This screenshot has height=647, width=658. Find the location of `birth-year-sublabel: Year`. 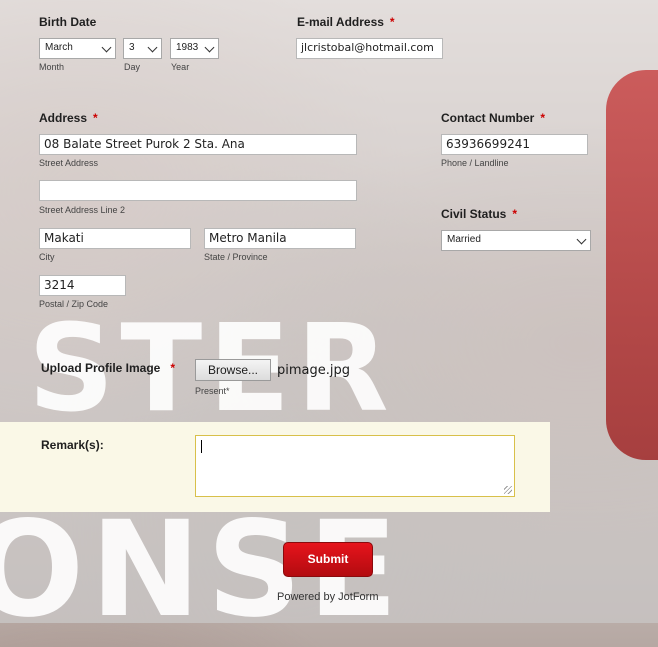

birth-year-sublabel: Year is located at coordinates (180, 67).